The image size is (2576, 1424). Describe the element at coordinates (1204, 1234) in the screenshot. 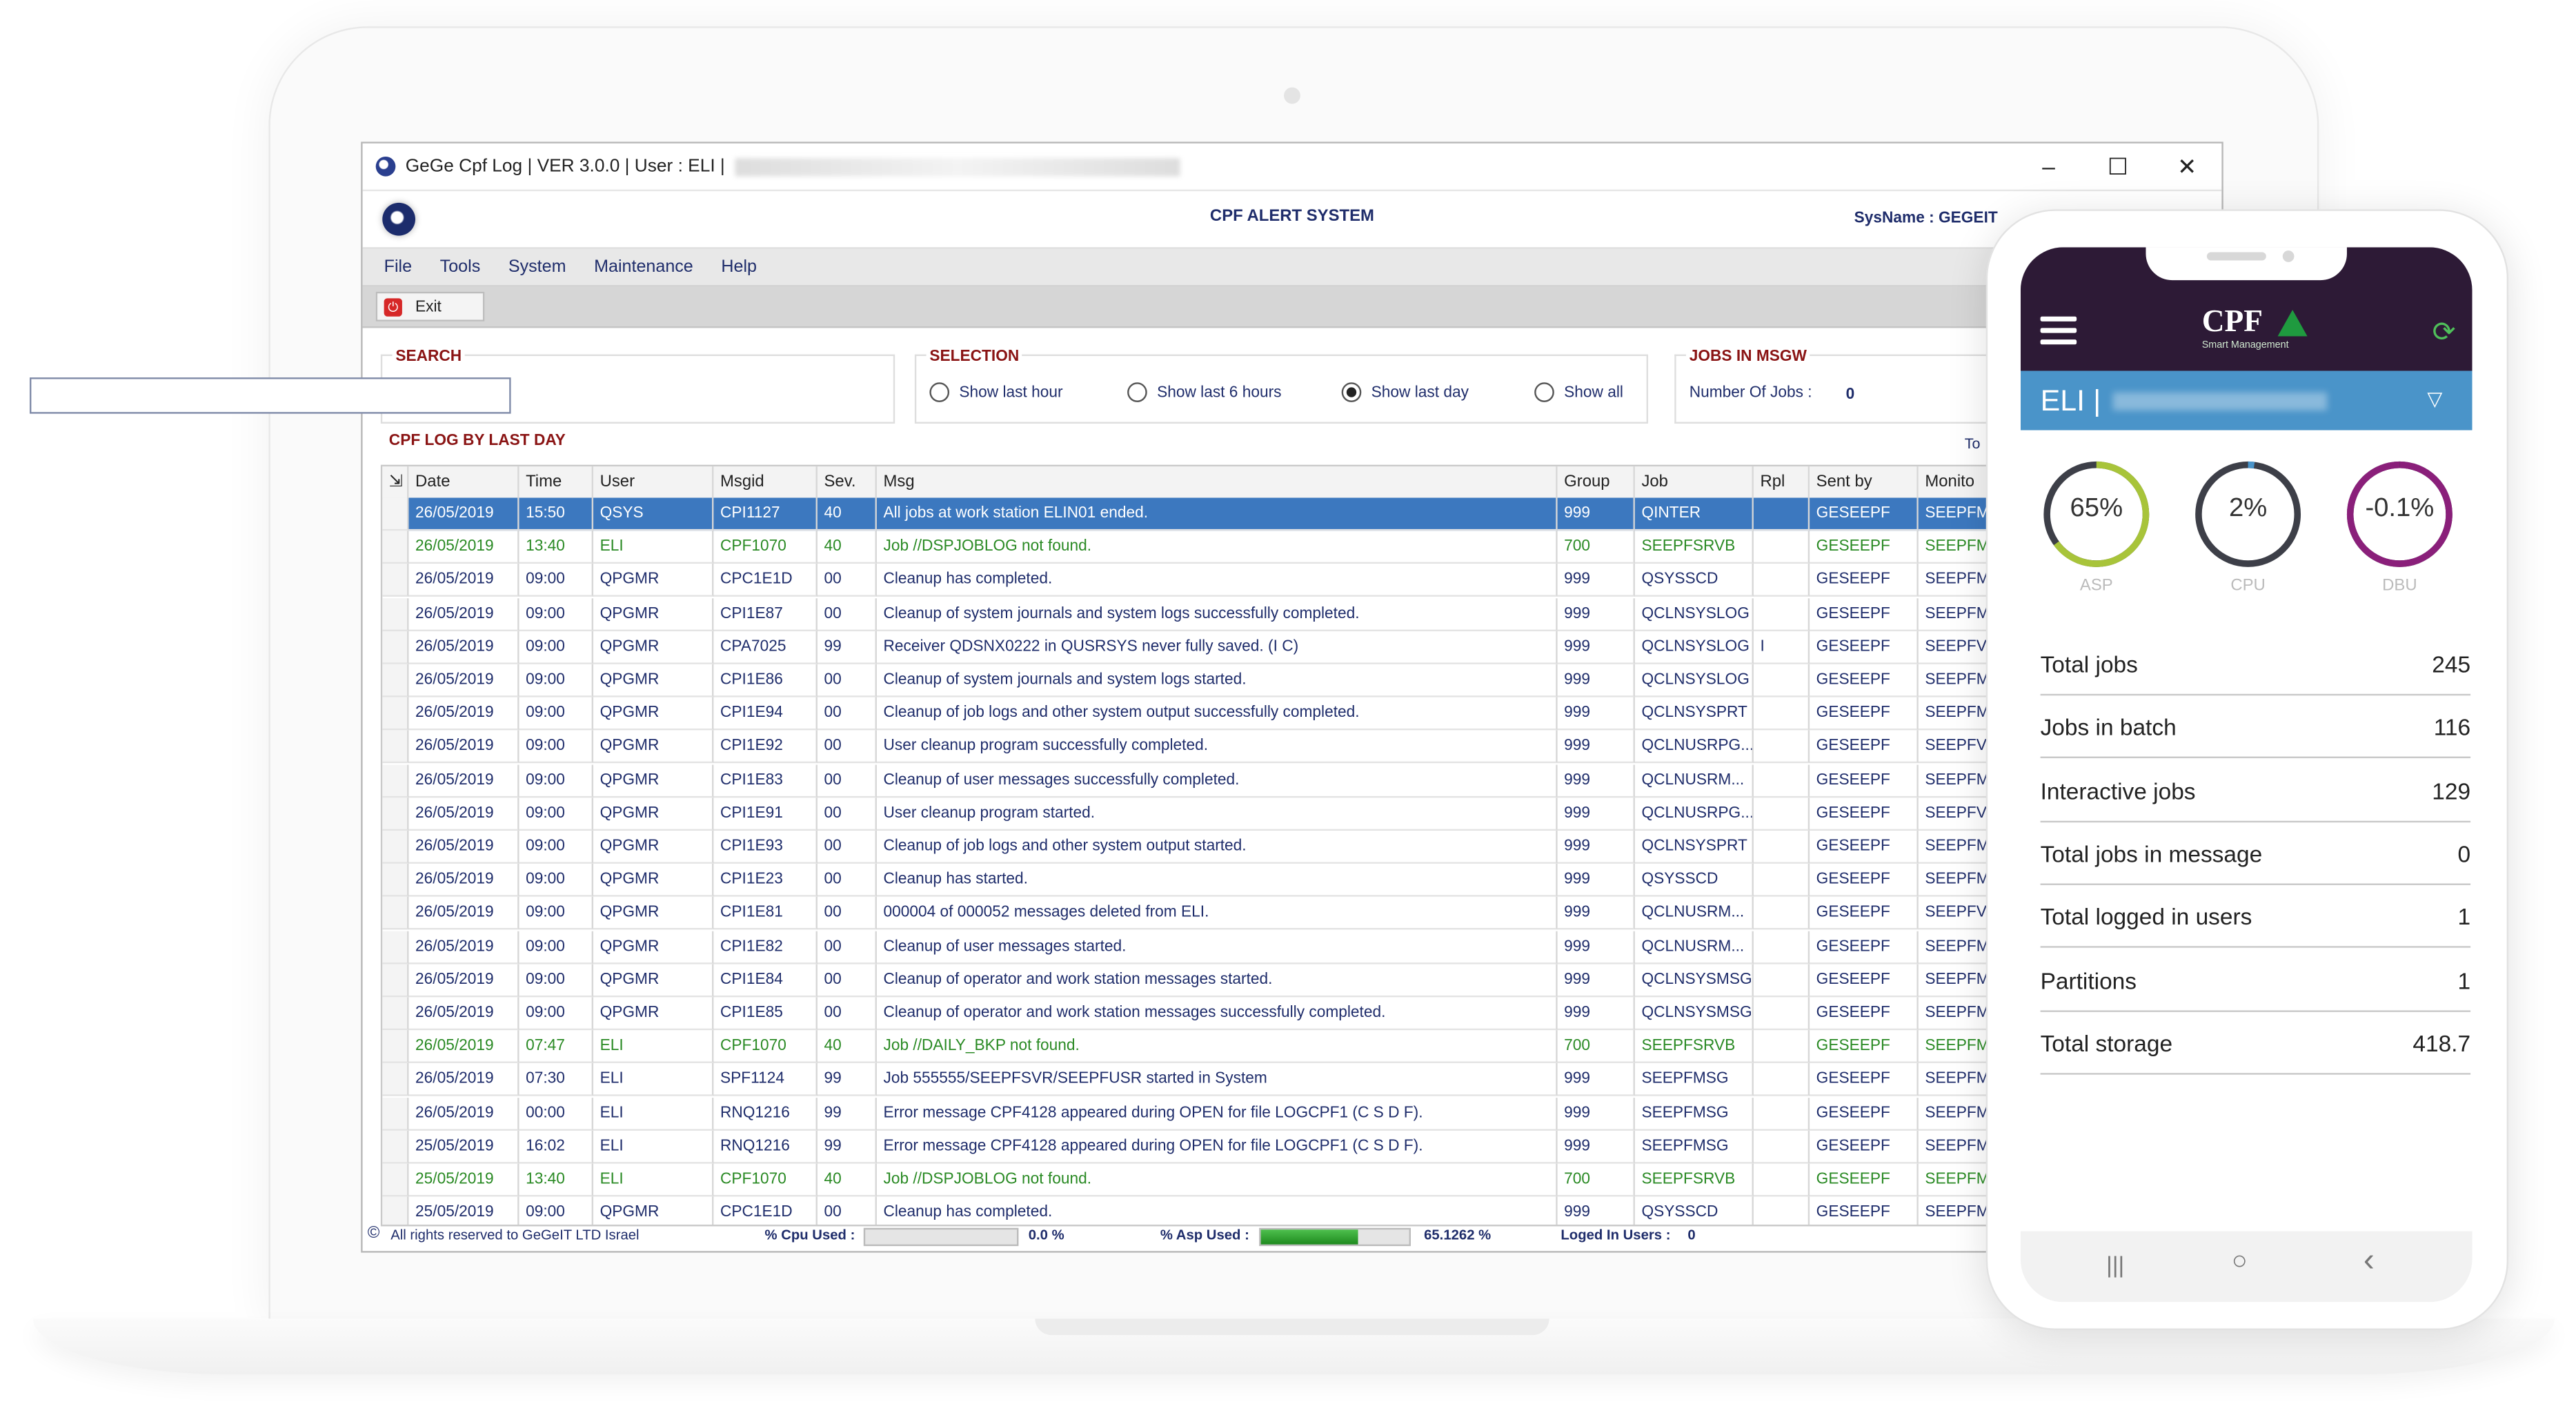

I see `asp-label: % Asp Used :` at that location.